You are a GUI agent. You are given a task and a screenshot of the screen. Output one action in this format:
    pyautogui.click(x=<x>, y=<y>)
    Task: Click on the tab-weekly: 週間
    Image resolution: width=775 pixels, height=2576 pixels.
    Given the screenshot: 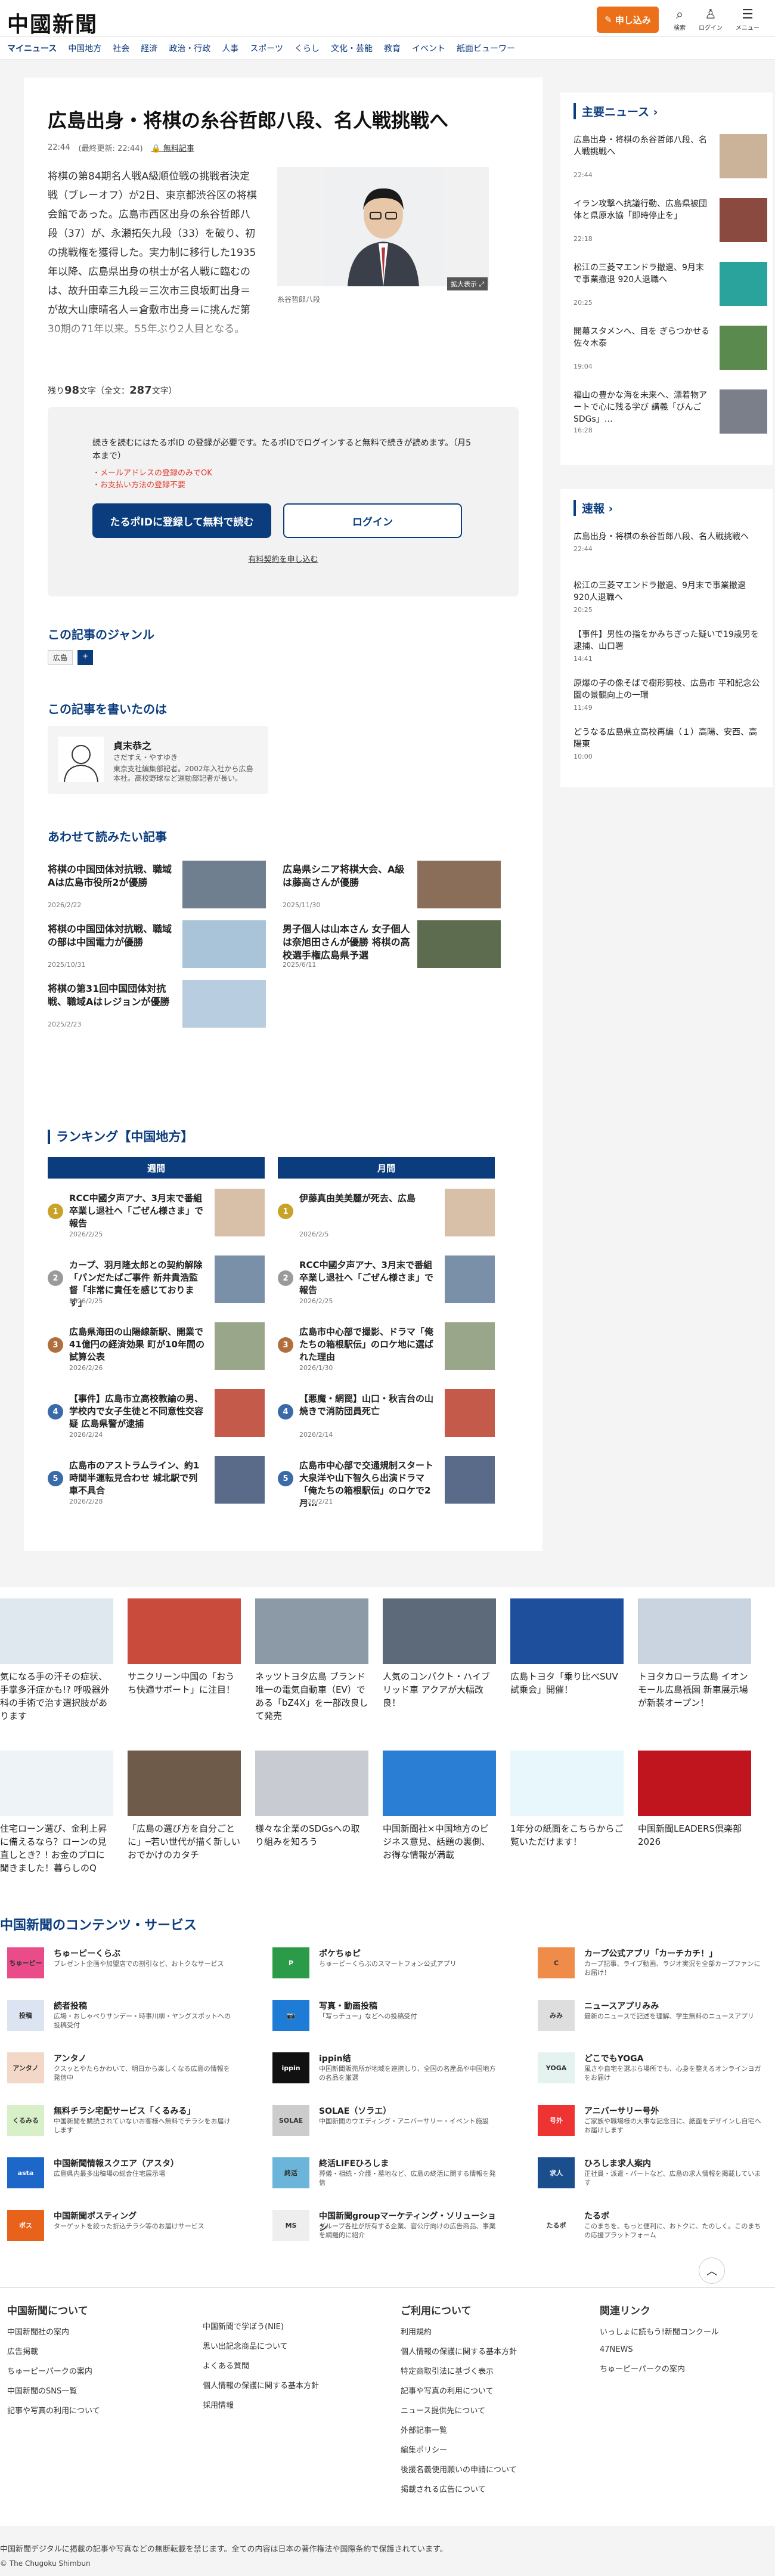 What is the action you would take?
    pyautogui.click(x=156, y=1168)
    